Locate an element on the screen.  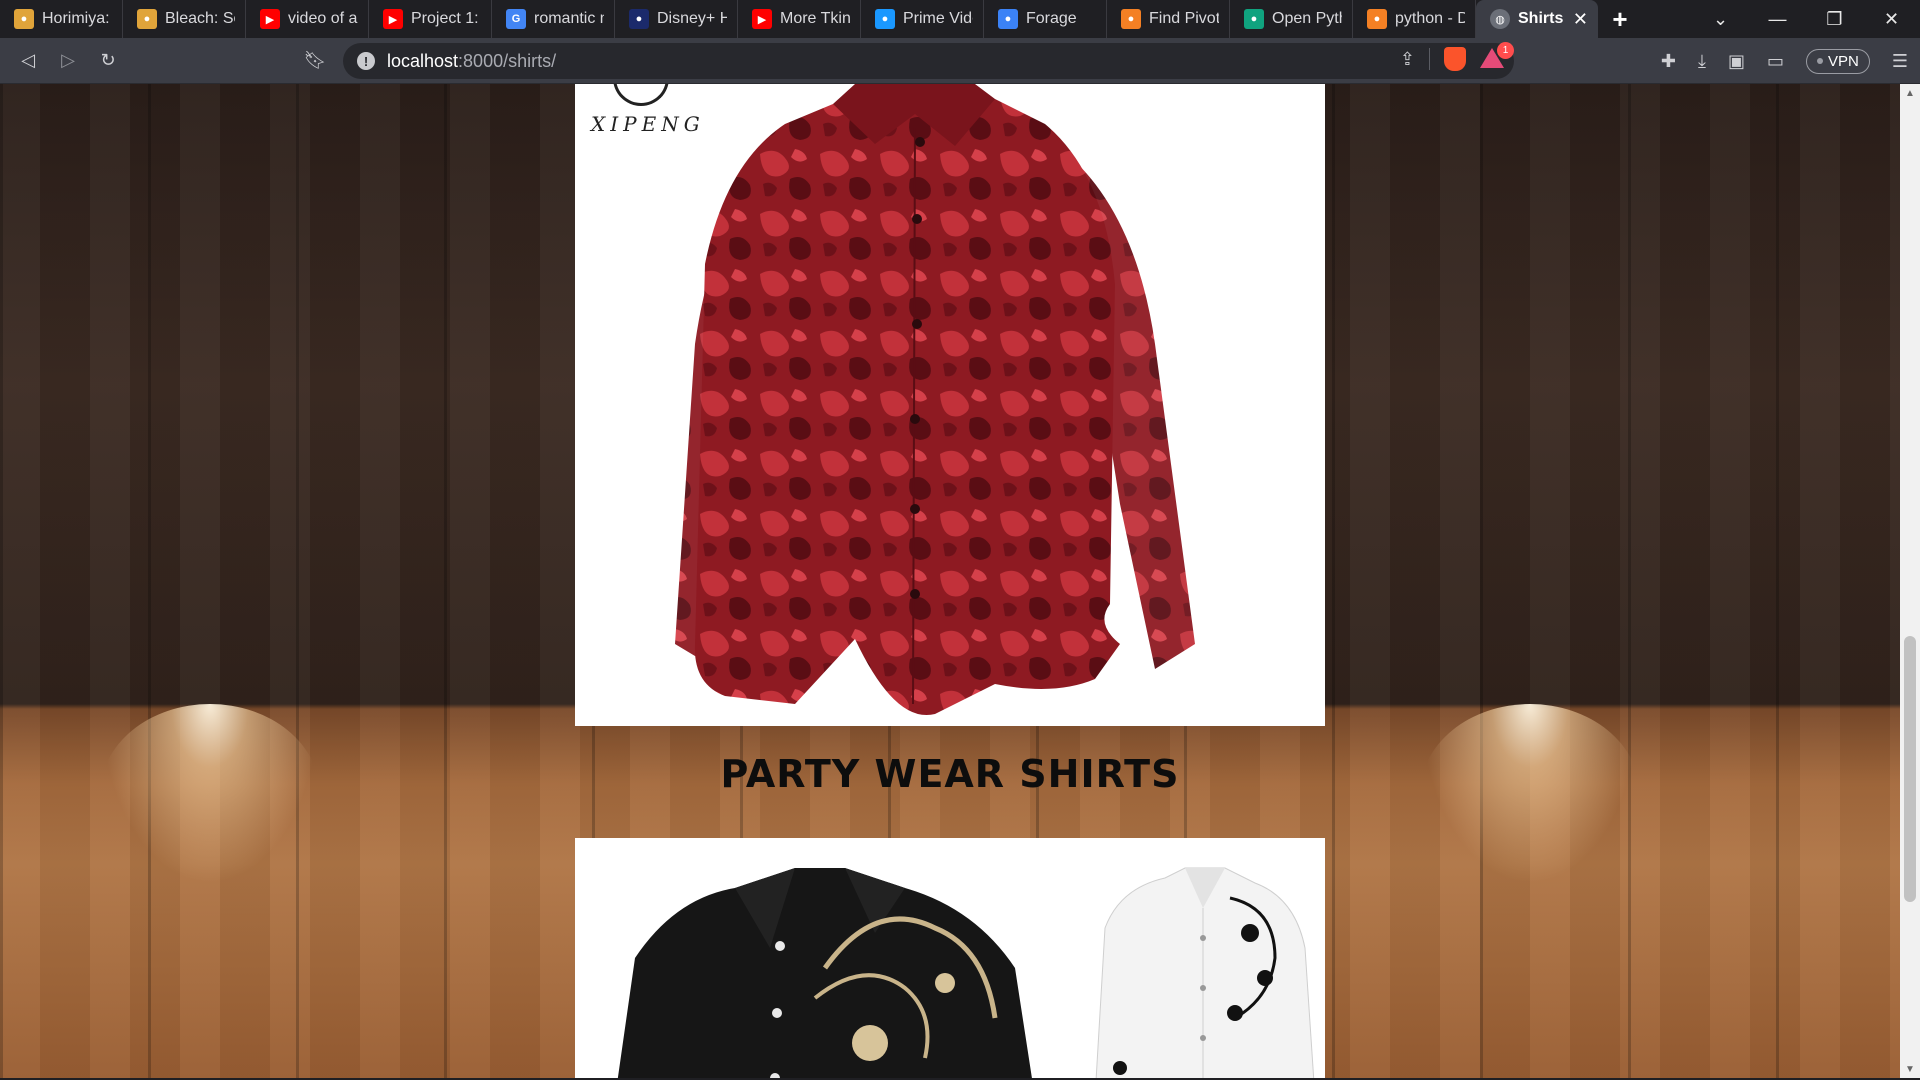
tab-search-chevron-icon: ⌄ is located at coordinates (1720, 19).